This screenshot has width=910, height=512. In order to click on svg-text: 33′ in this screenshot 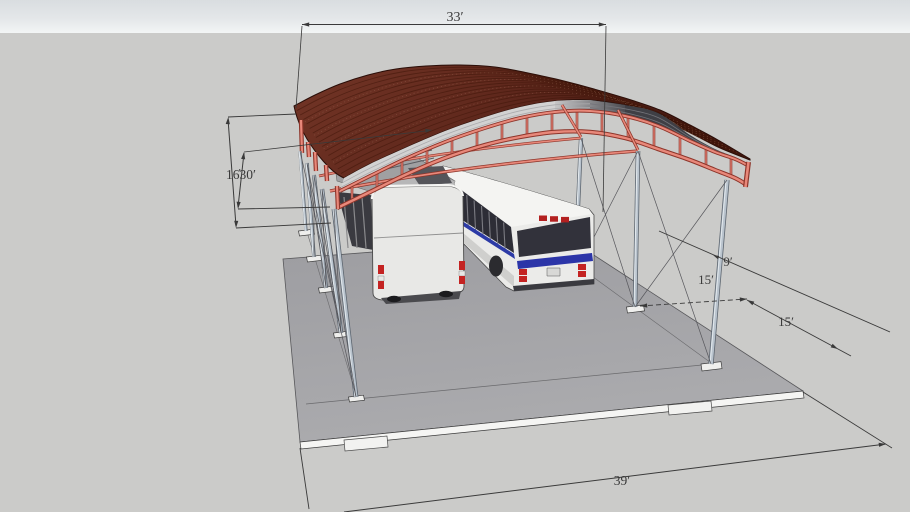, I will do `click(454, 17)`.